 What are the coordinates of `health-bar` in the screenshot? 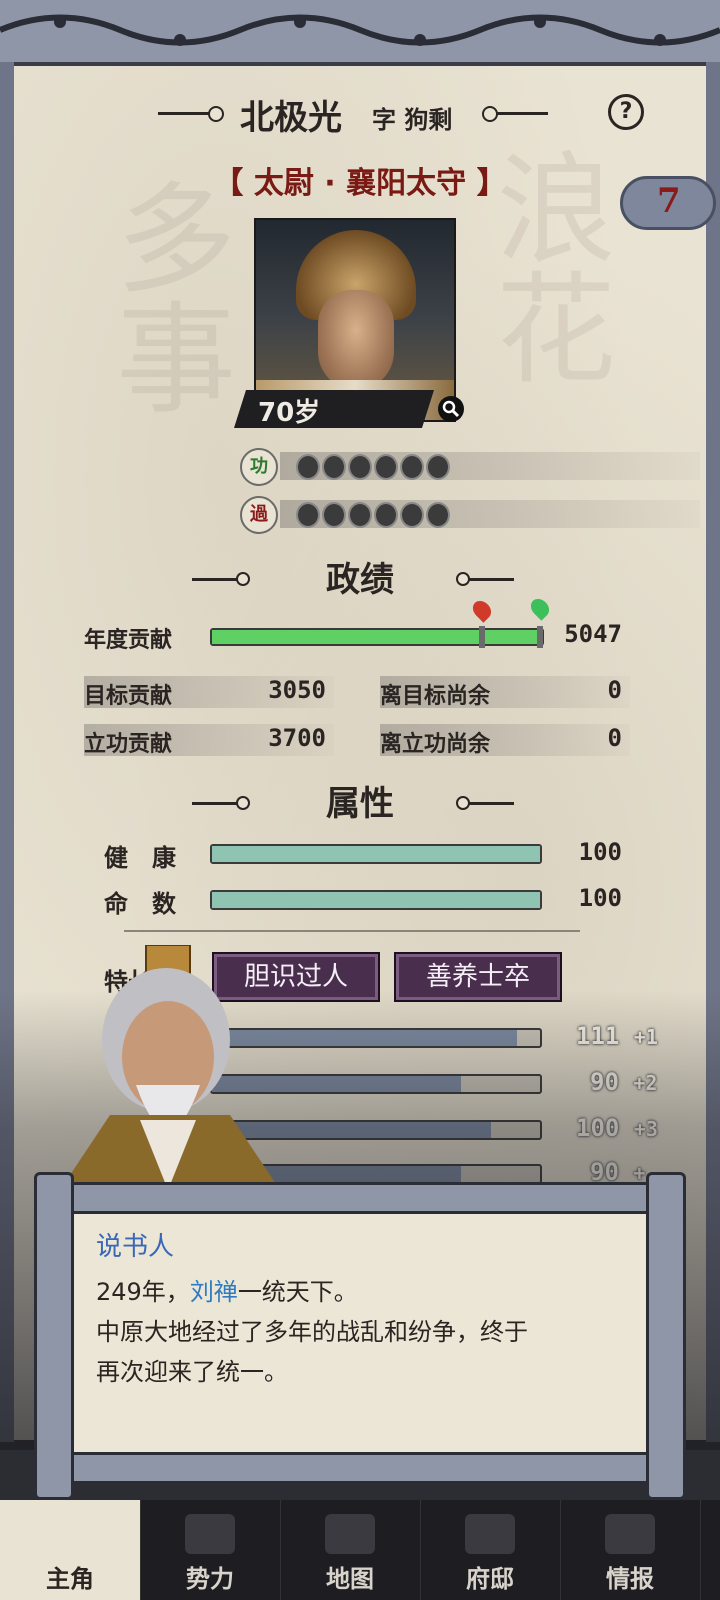 It's located at (376, 854).